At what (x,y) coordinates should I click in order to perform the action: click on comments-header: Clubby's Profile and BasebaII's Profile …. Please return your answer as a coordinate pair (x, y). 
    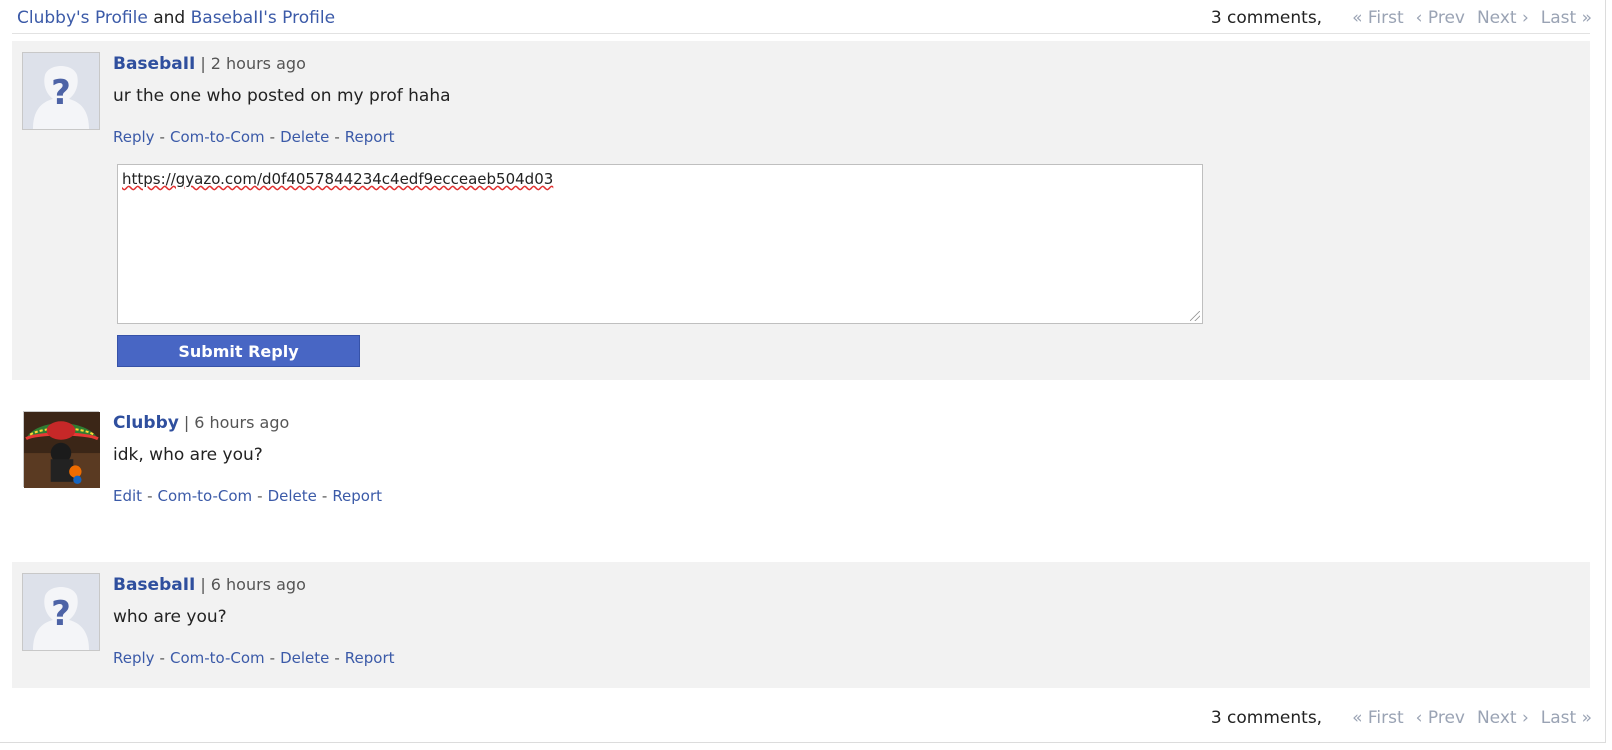
    Looking at the image, I should click on (804, 18).